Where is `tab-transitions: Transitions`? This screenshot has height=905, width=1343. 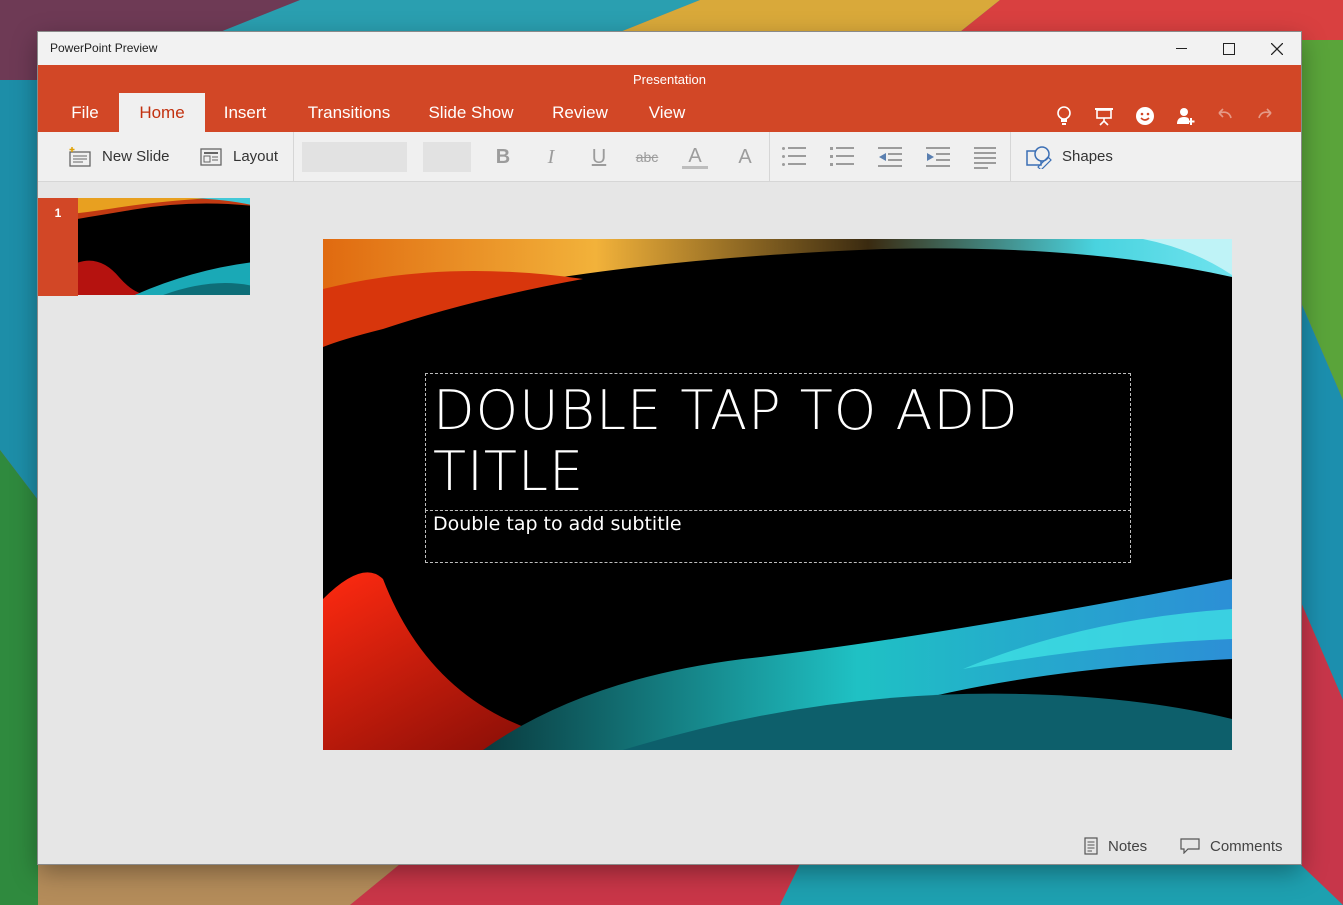
tab-transitions: Transitions is located at coordinates (349, 112).